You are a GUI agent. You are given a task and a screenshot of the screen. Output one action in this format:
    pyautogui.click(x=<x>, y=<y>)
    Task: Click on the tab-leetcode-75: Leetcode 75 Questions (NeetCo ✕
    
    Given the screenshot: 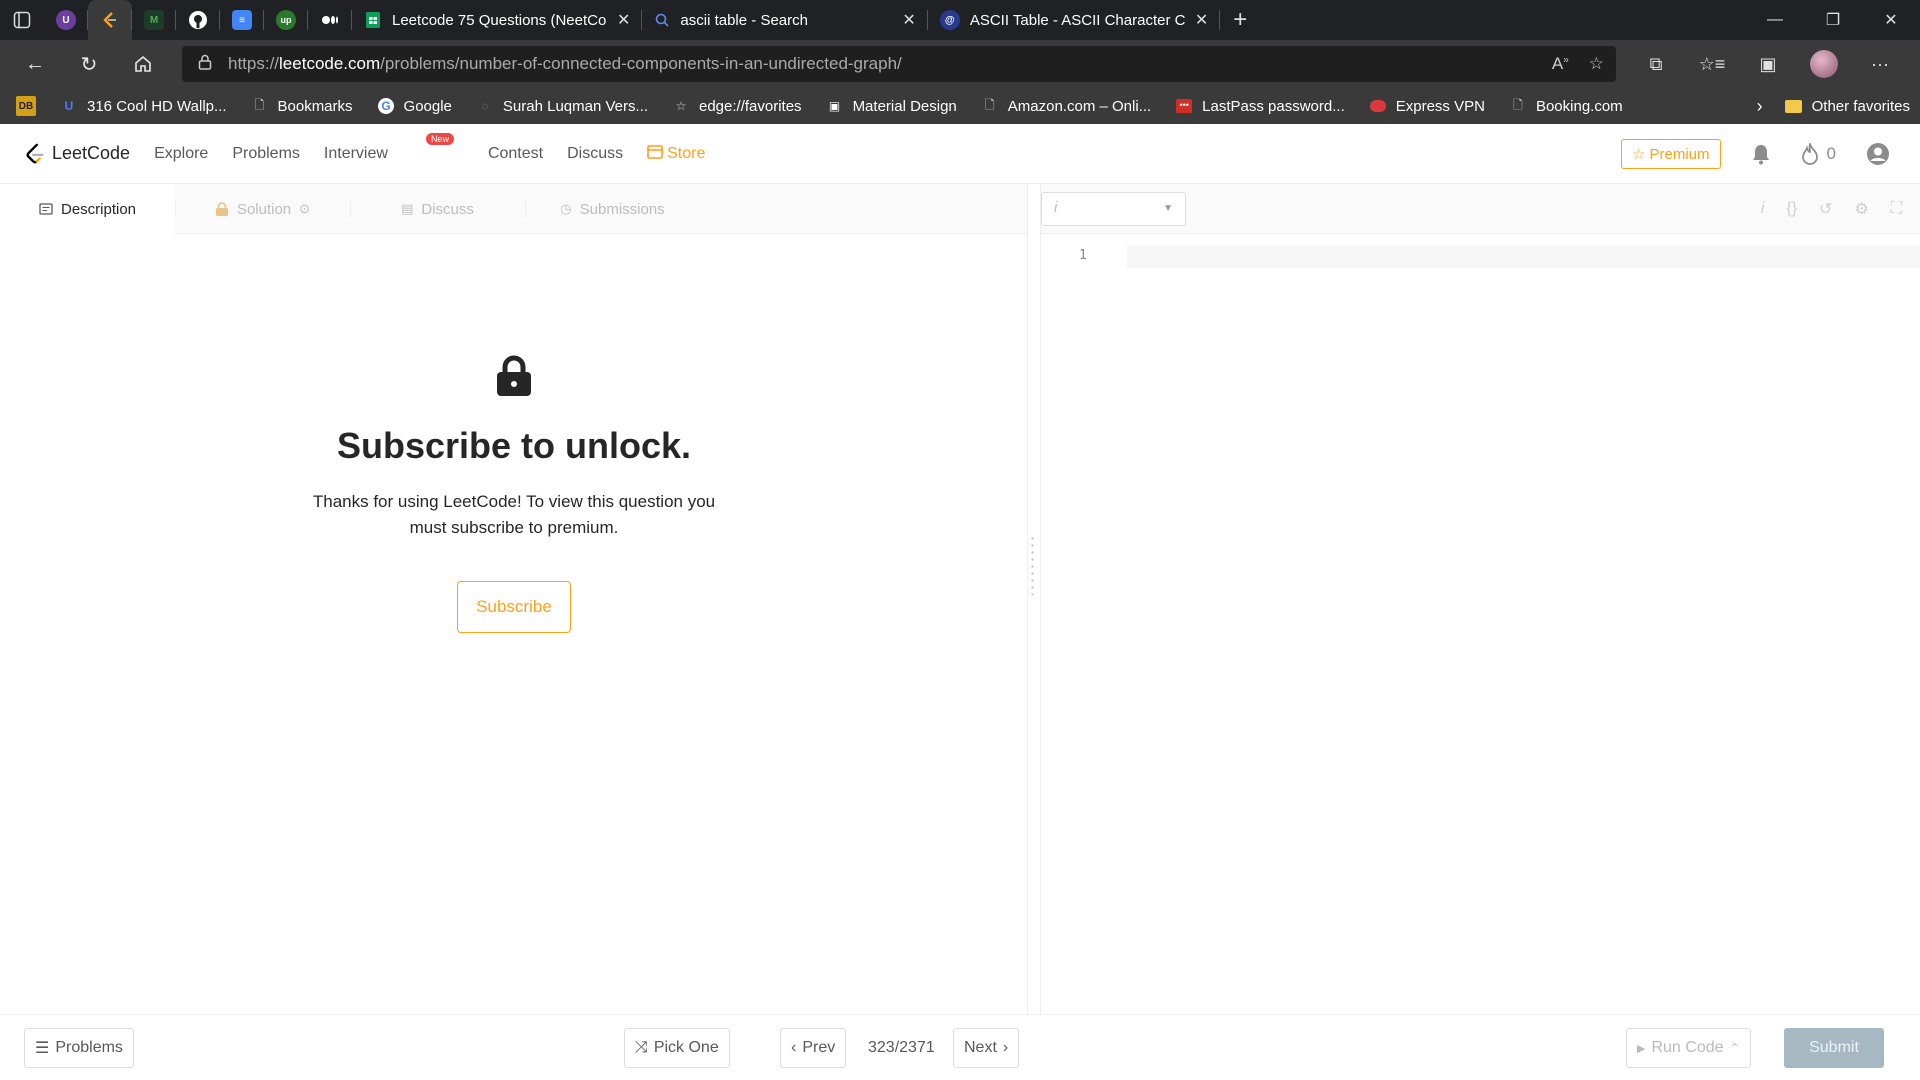 What is the action you would take?
    pyautogui.click(x=497, y=20)
    